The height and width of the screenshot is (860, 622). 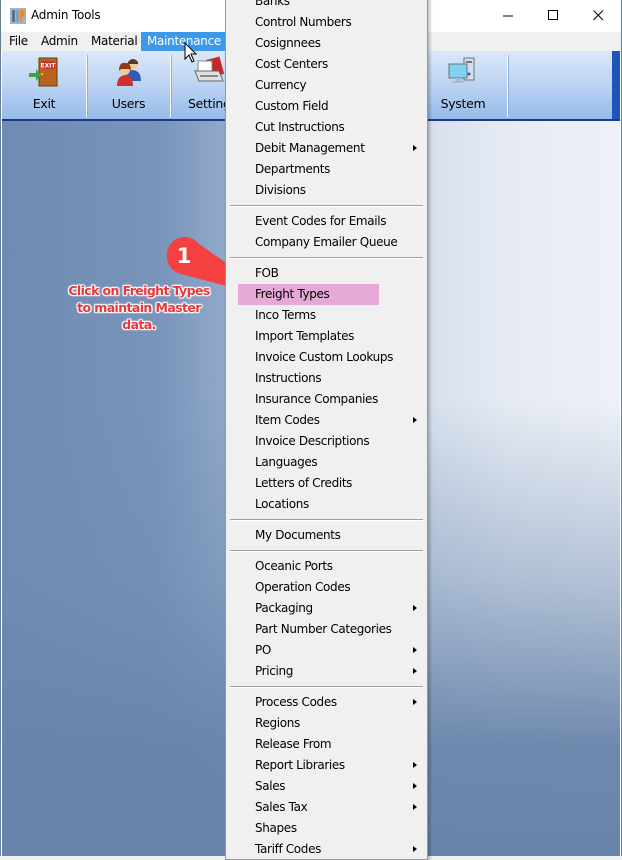 What do you see at coordinates (326, 273) in the screenshot?
I see `menu-item-fob: FOB` at bounding box center [326, 273].